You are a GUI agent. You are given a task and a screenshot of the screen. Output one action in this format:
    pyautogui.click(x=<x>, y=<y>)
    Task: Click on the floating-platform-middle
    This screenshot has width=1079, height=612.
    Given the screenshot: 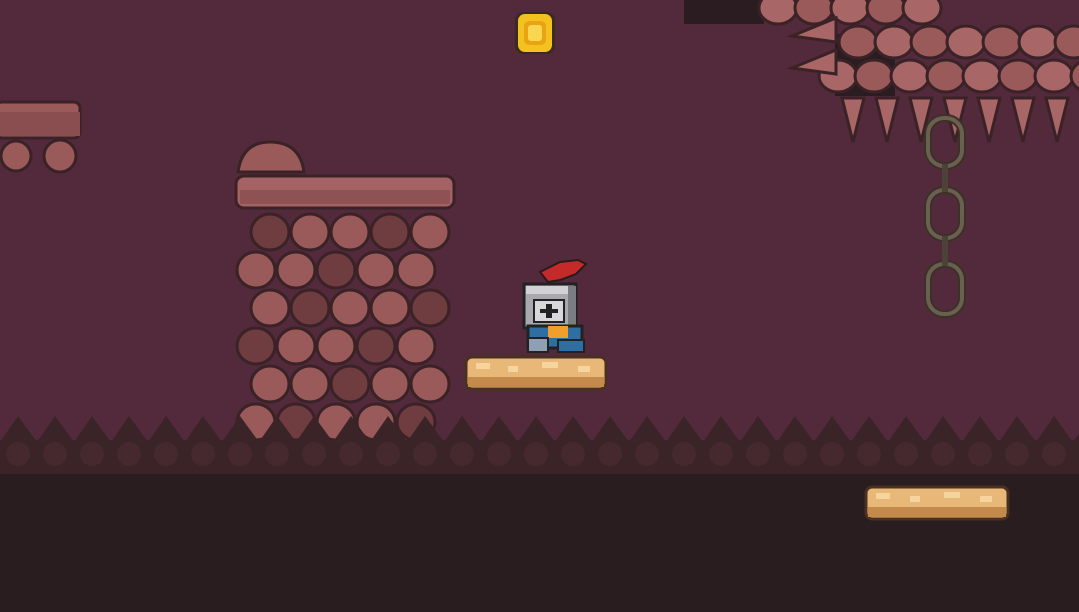 What is the action you would take?
    pyautogui.click(x=536, y=373)
    